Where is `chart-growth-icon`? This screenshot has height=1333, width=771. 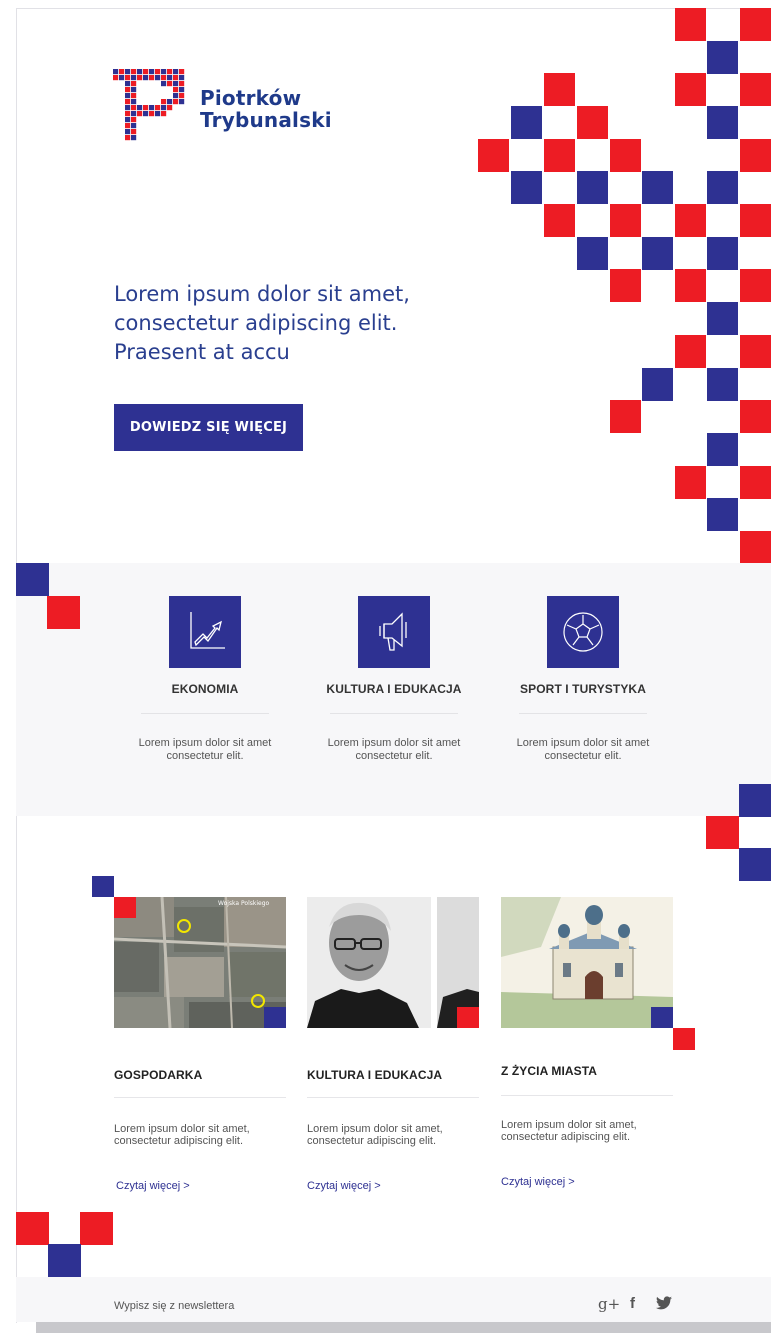
chart-growth-icon is located at coordinates (205, 632).